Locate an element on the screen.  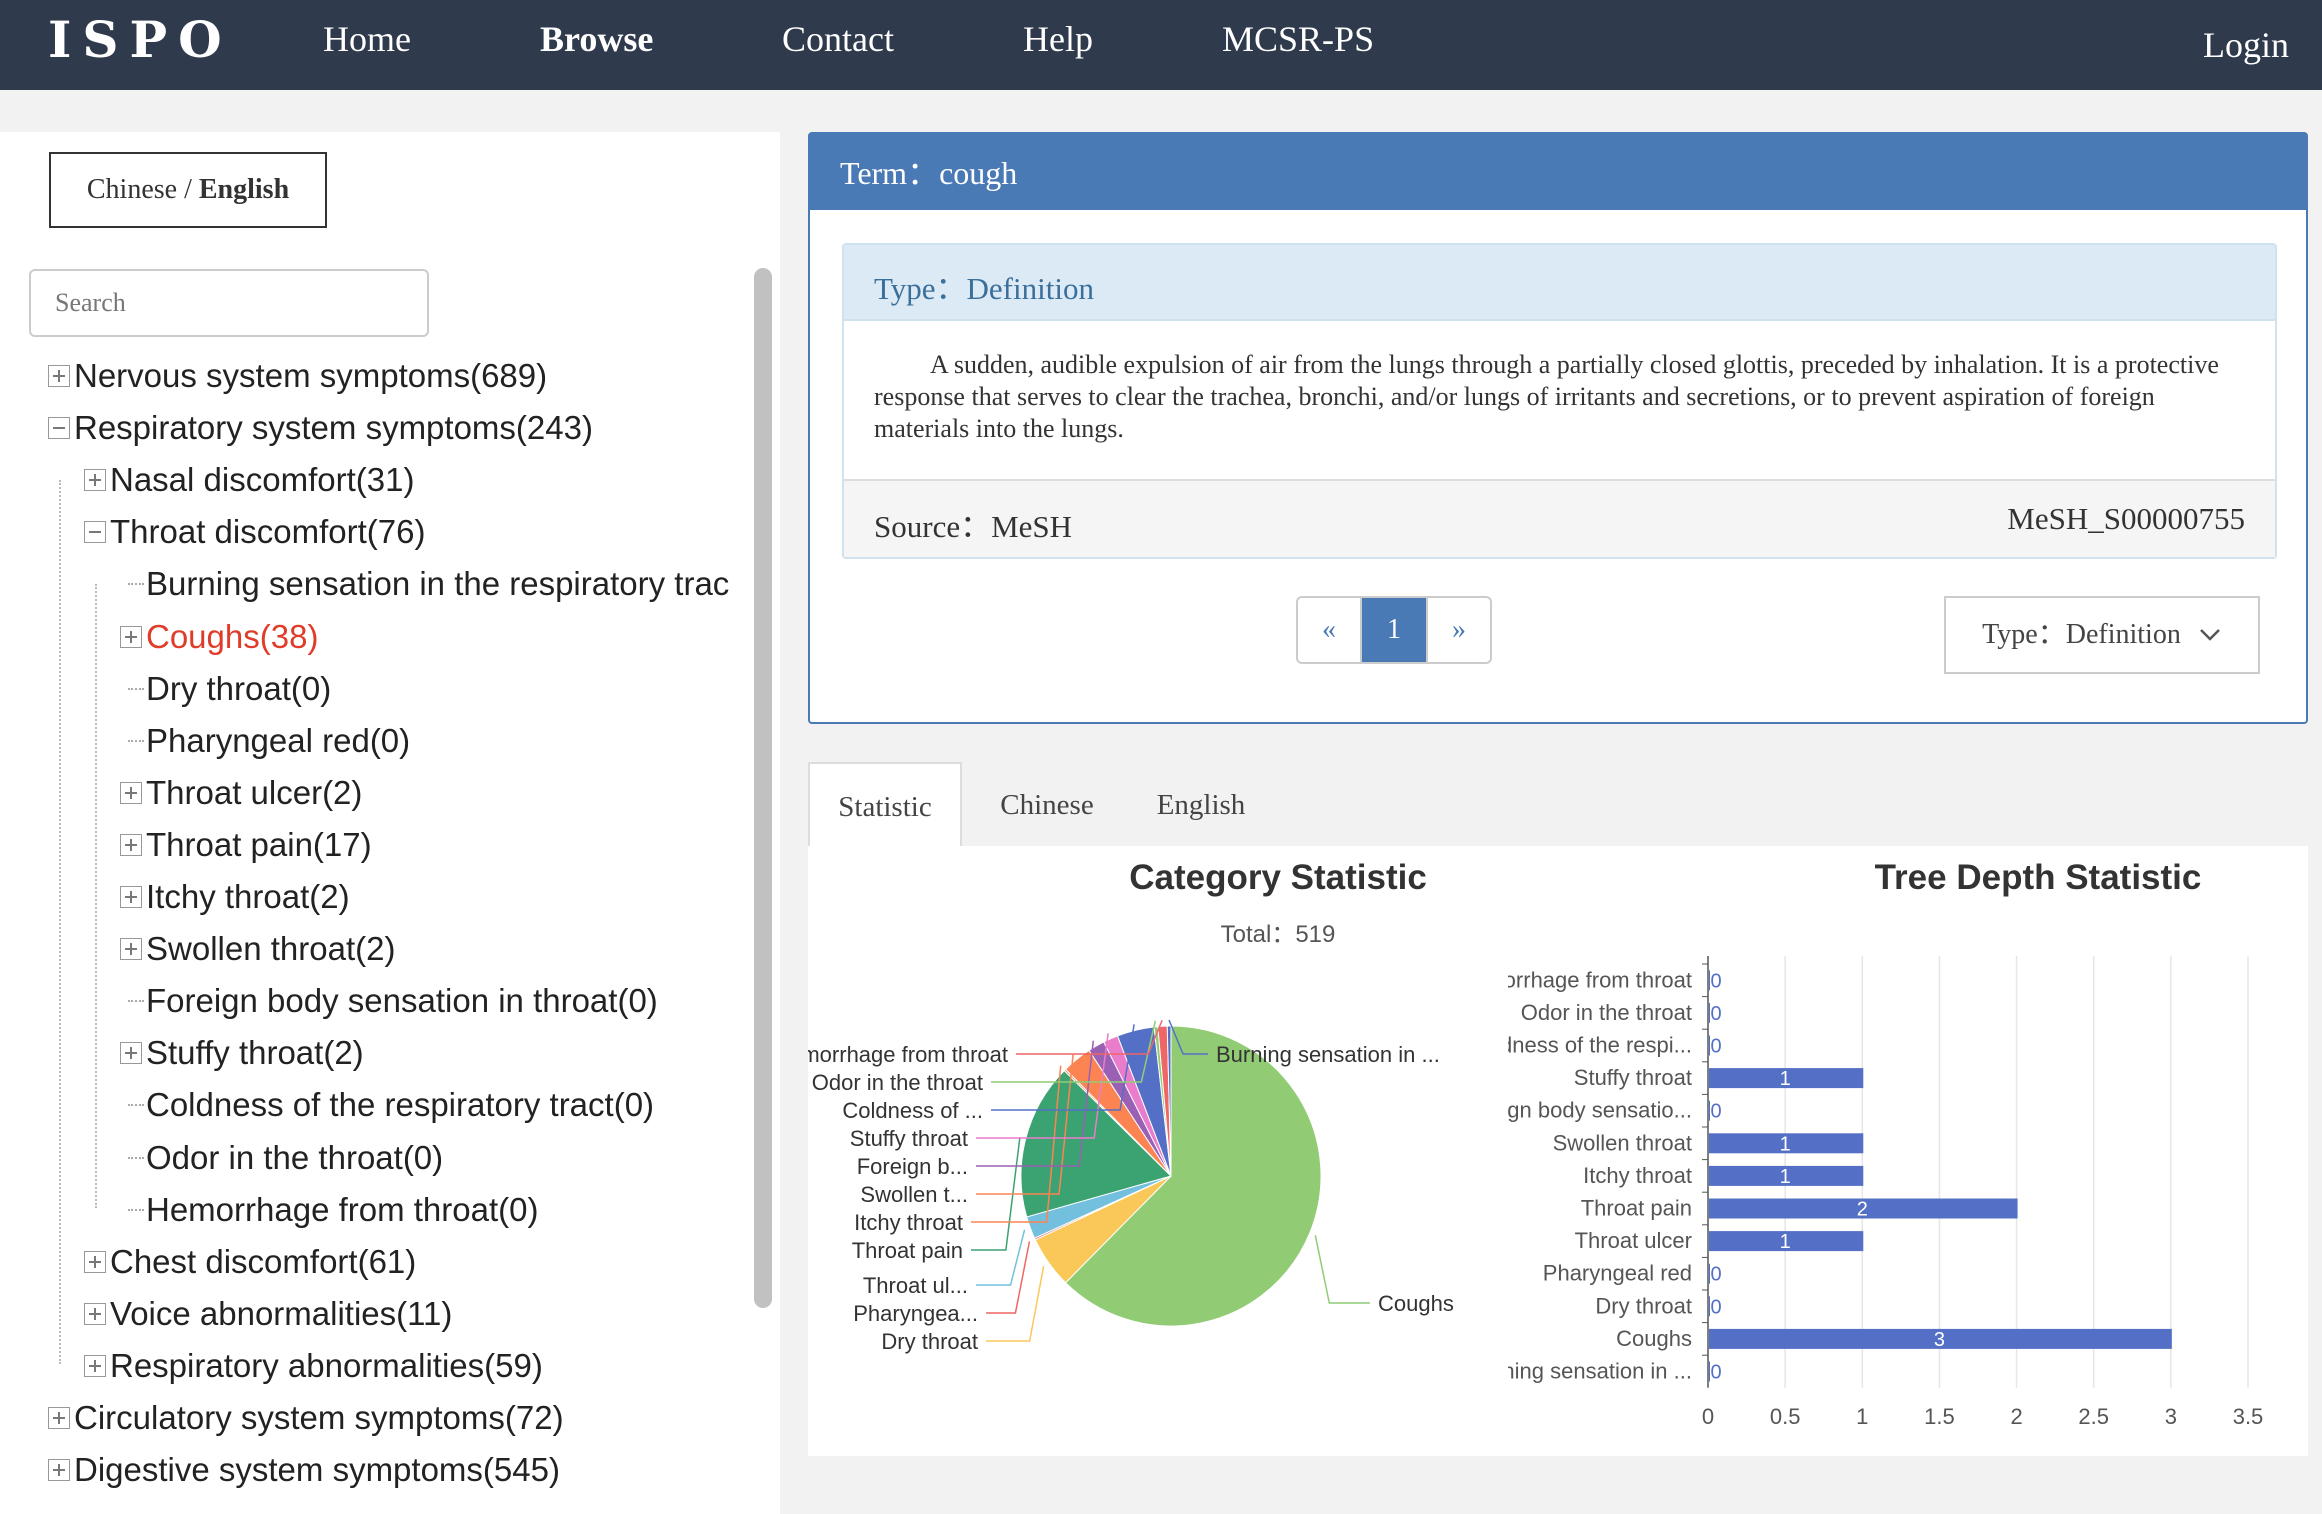
tree-node: Dry throat(0) is located at coordinates (225, 689).